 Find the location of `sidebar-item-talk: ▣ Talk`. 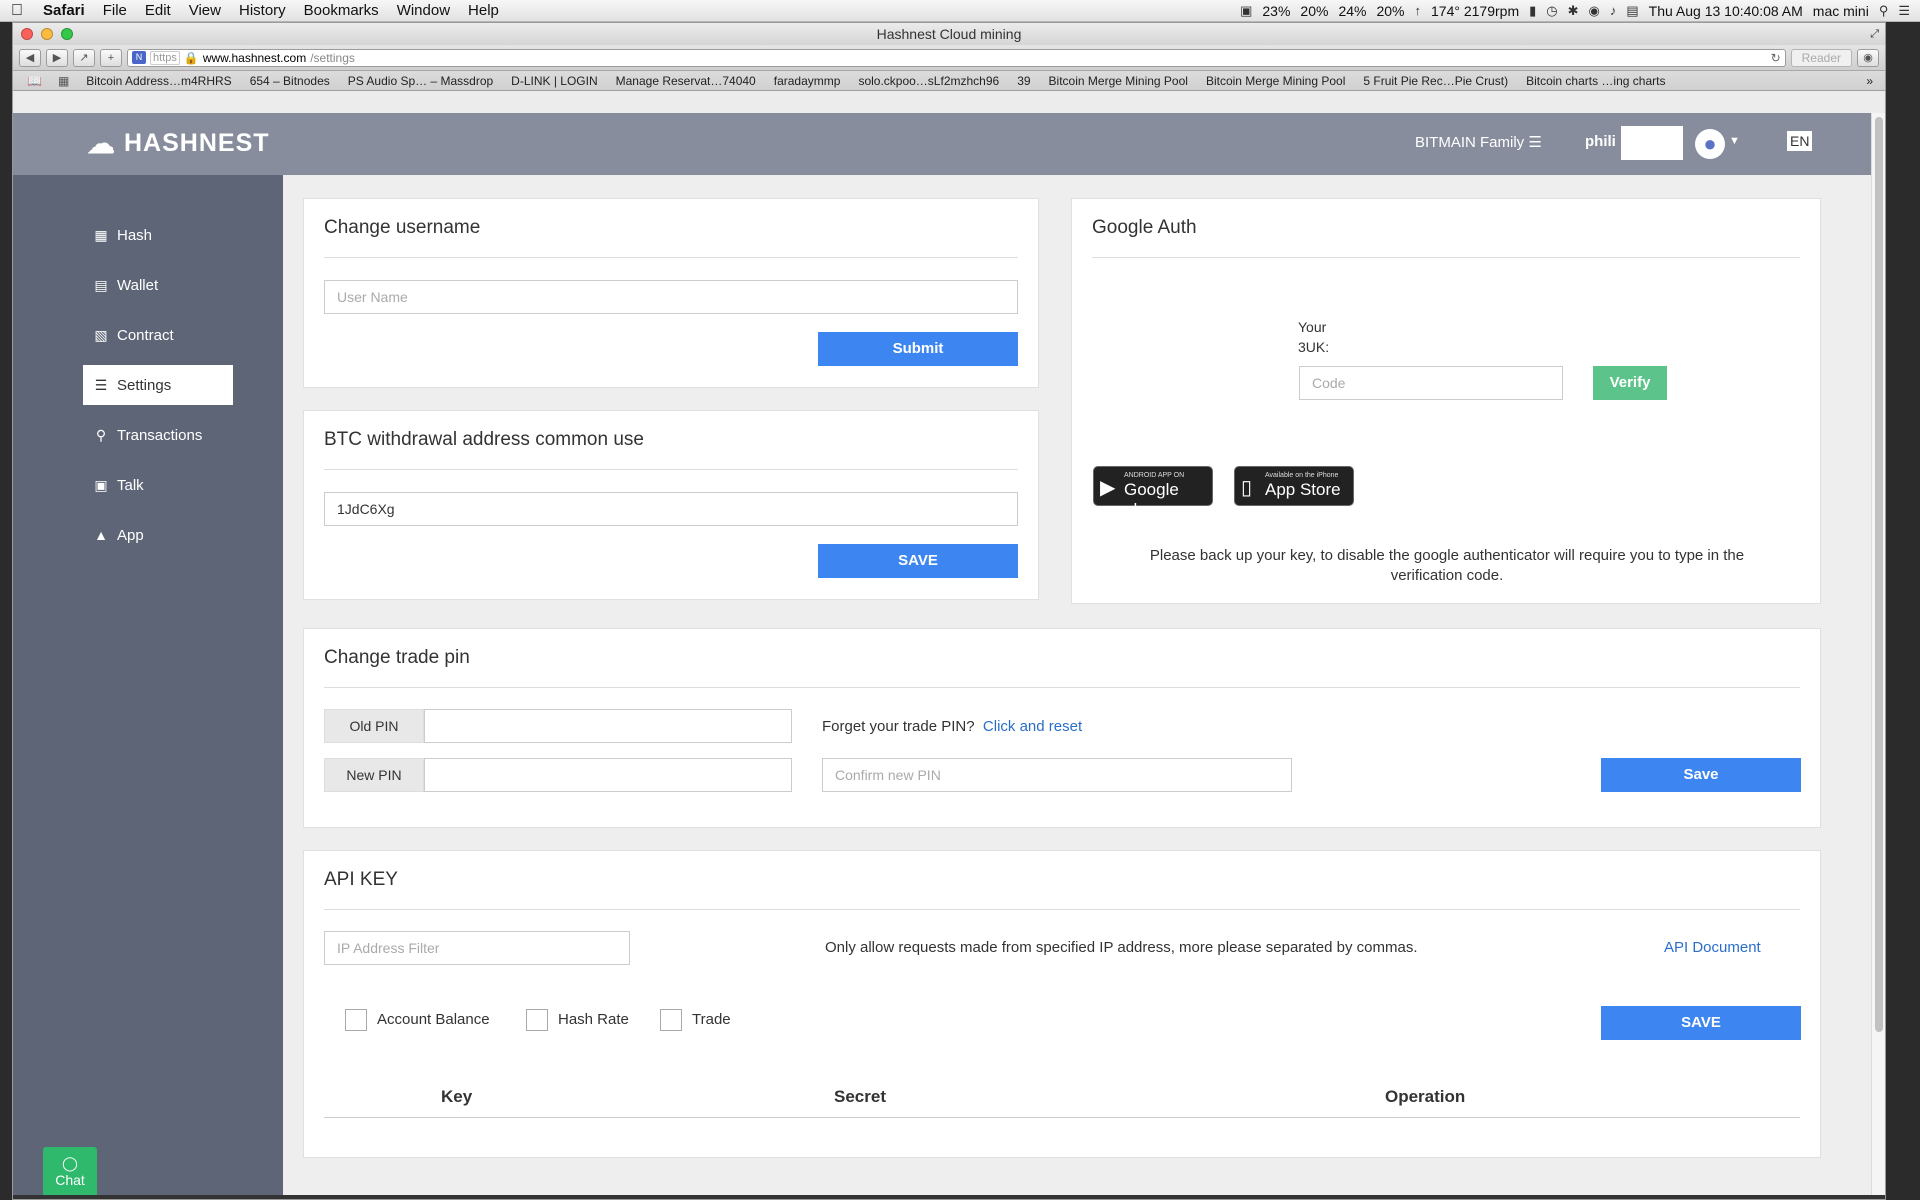

sidebar-item-talk: ▣ Talk is located at coordinates (158, 485).